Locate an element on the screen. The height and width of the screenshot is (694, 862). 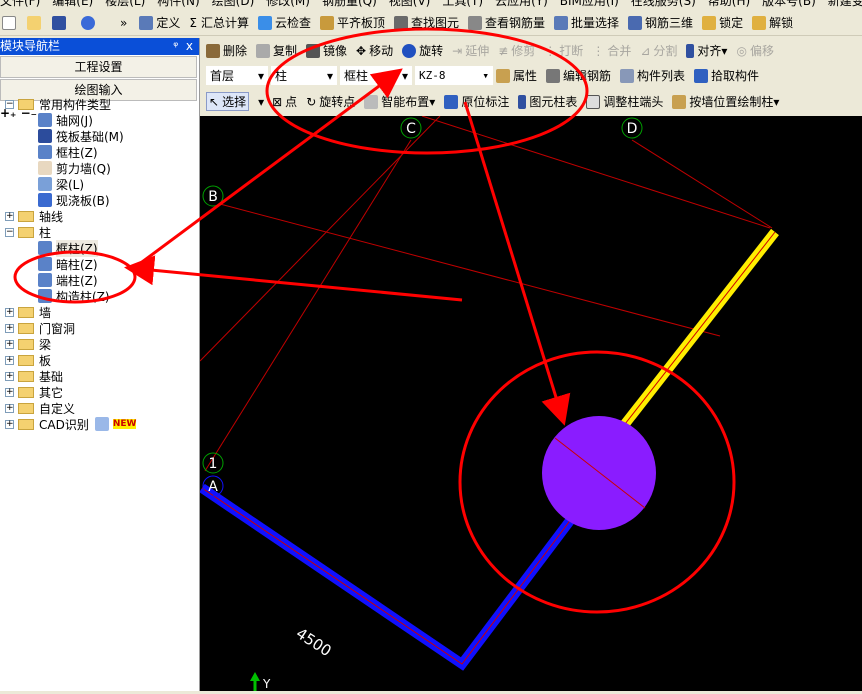
offset-button: ◎ 偏移 is located at coordinates (755, 50).